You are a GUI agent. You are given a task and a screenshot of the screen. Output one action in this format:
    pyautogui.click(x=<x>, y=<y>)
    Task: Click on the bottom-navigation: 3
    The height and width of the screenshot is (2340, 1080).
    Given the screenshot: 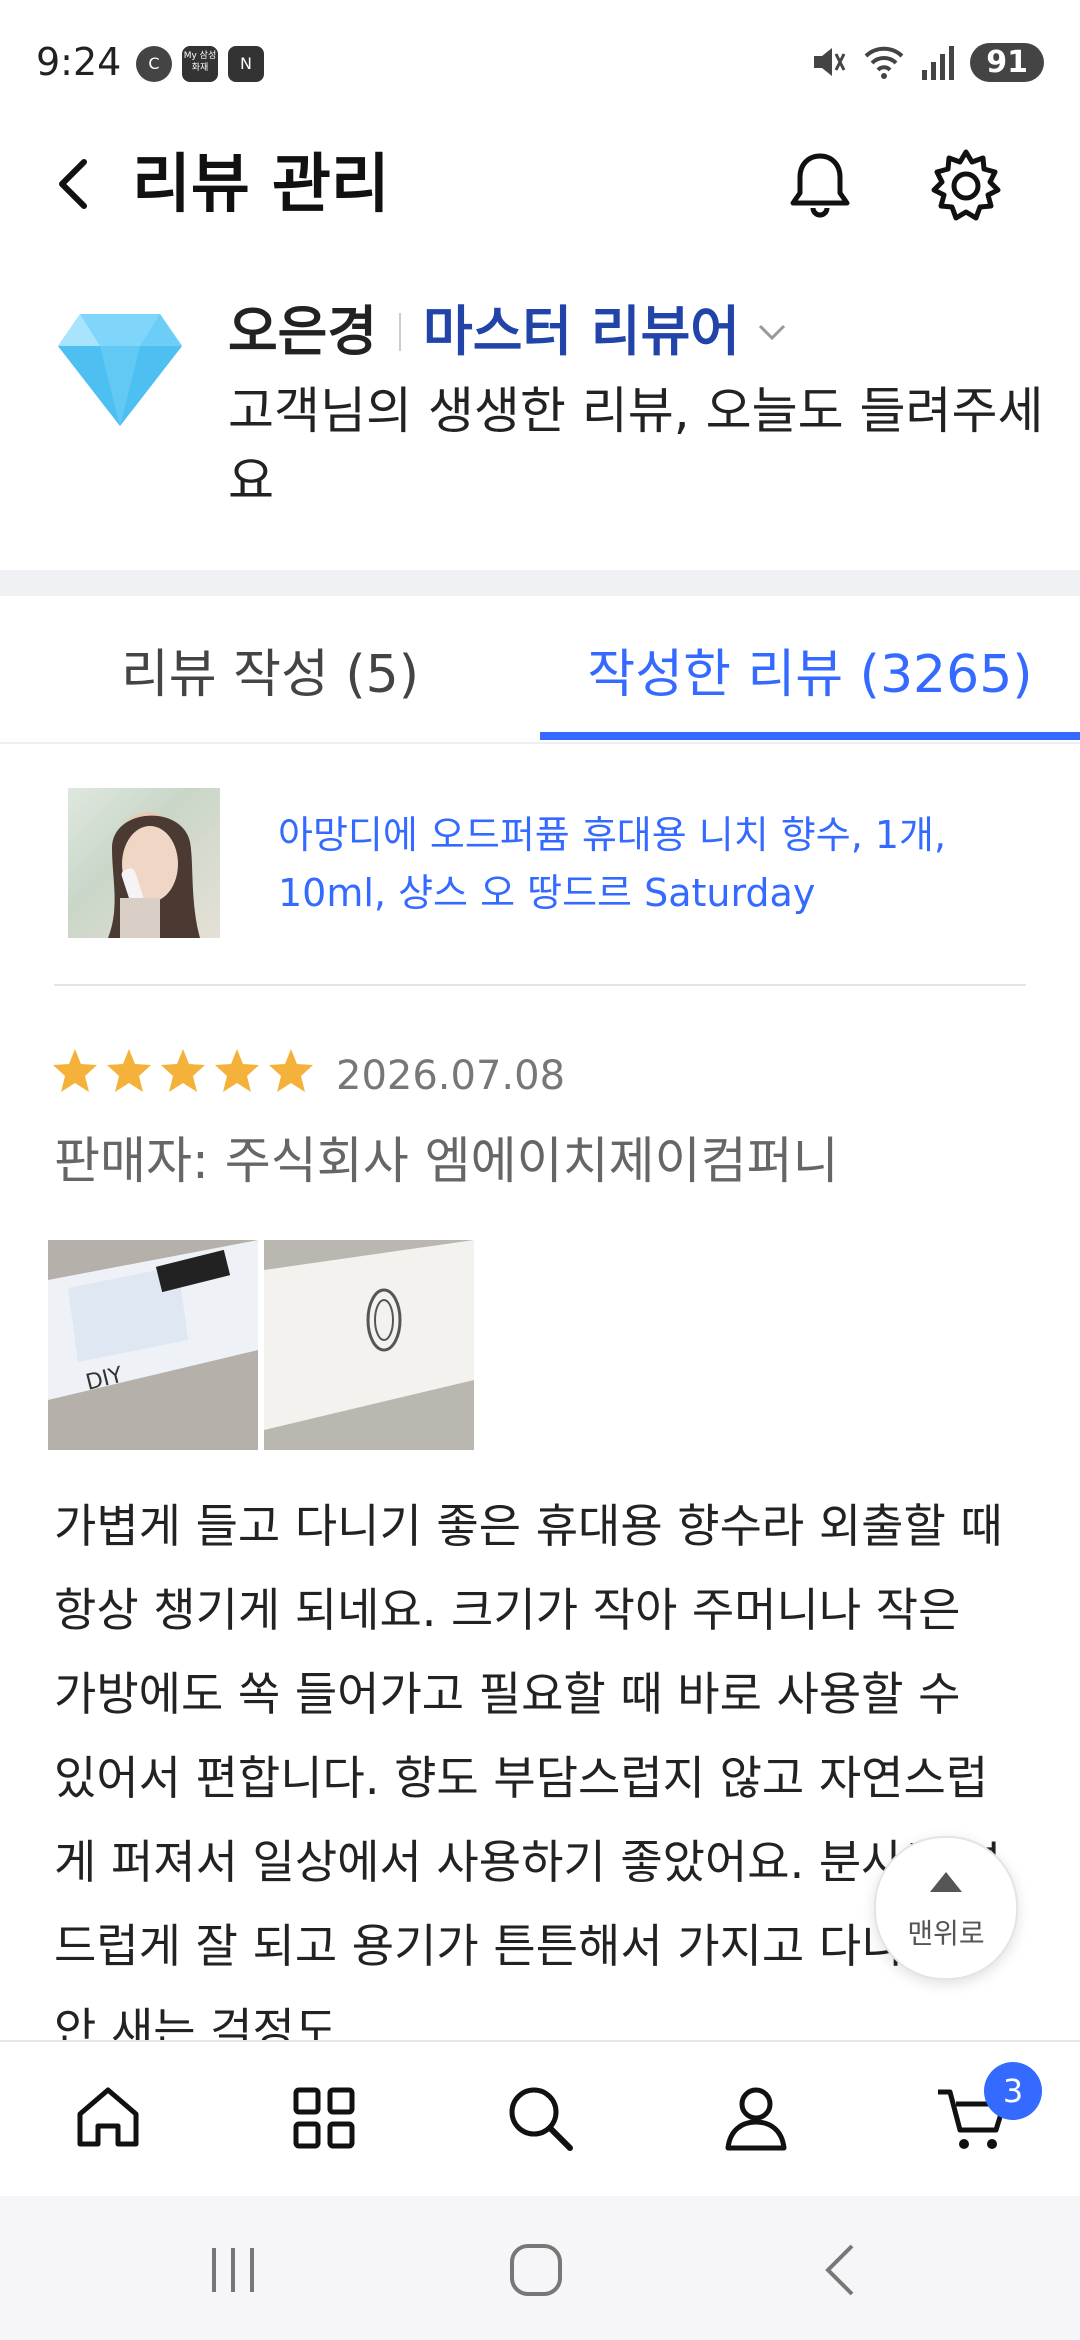 What is the action you would take?
    pyautogui.click(x=540, y=2119)
    